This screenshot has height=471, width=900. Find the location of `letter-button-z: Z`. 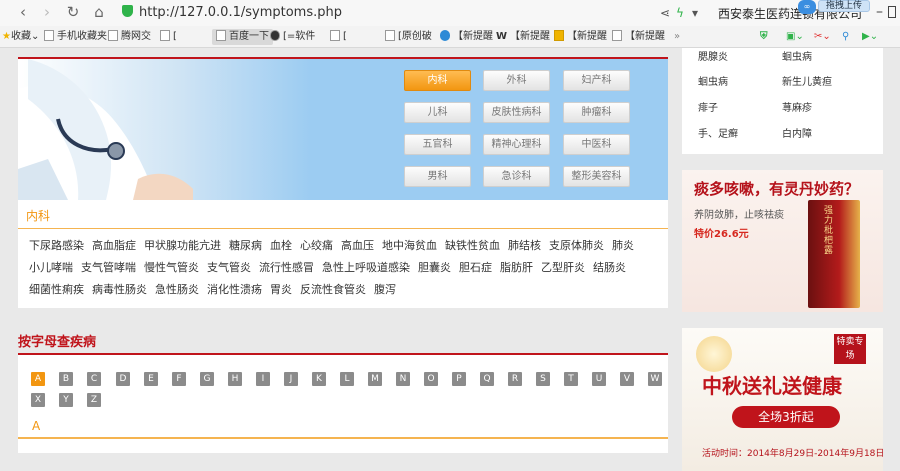

letter-button-z: Z is located at coordinates (94, 400).